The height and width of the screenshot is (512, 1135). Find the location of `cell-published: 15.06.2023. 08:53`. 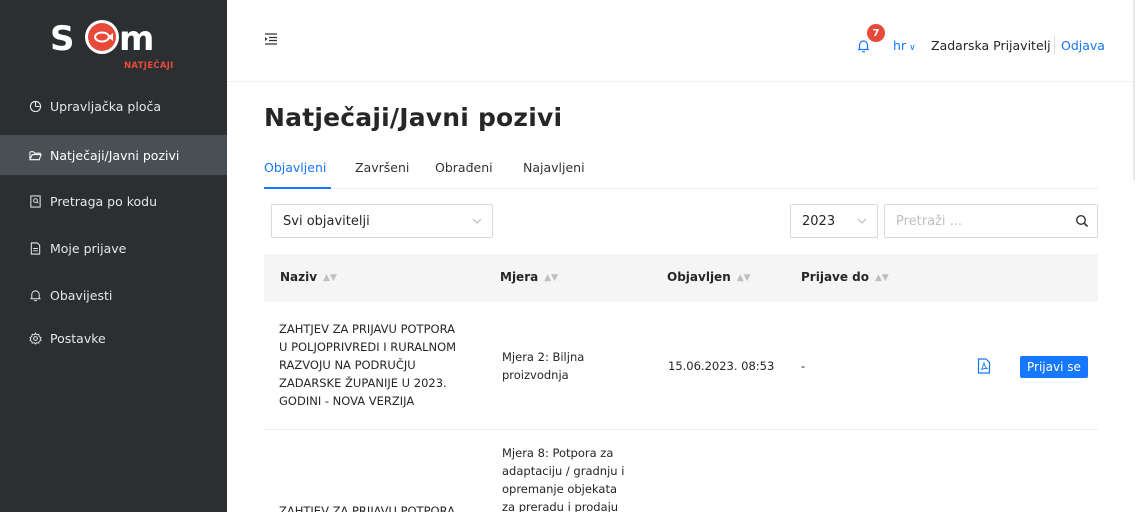

cell-published: 15.06.2023. 08:53 is located at coordinates (721, 366).